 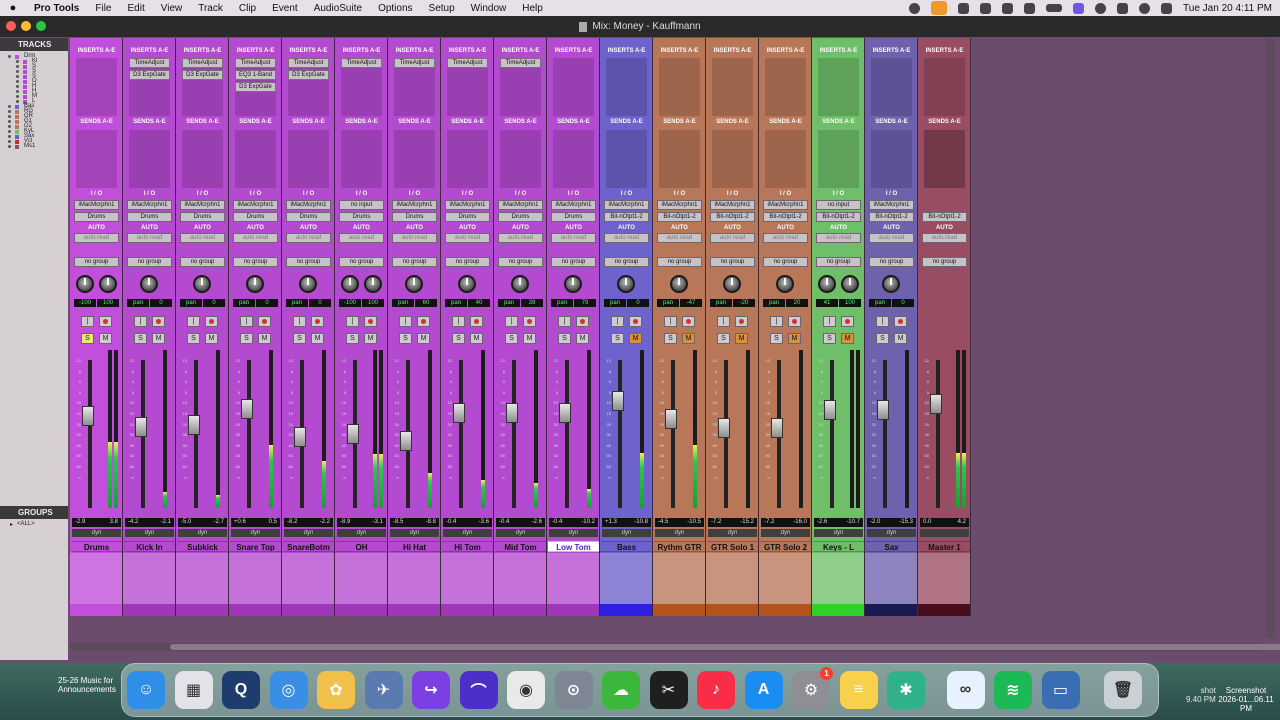 I want to click on clock: Tue Jan 20 4:11 PM, so click(x=1227, y=8).